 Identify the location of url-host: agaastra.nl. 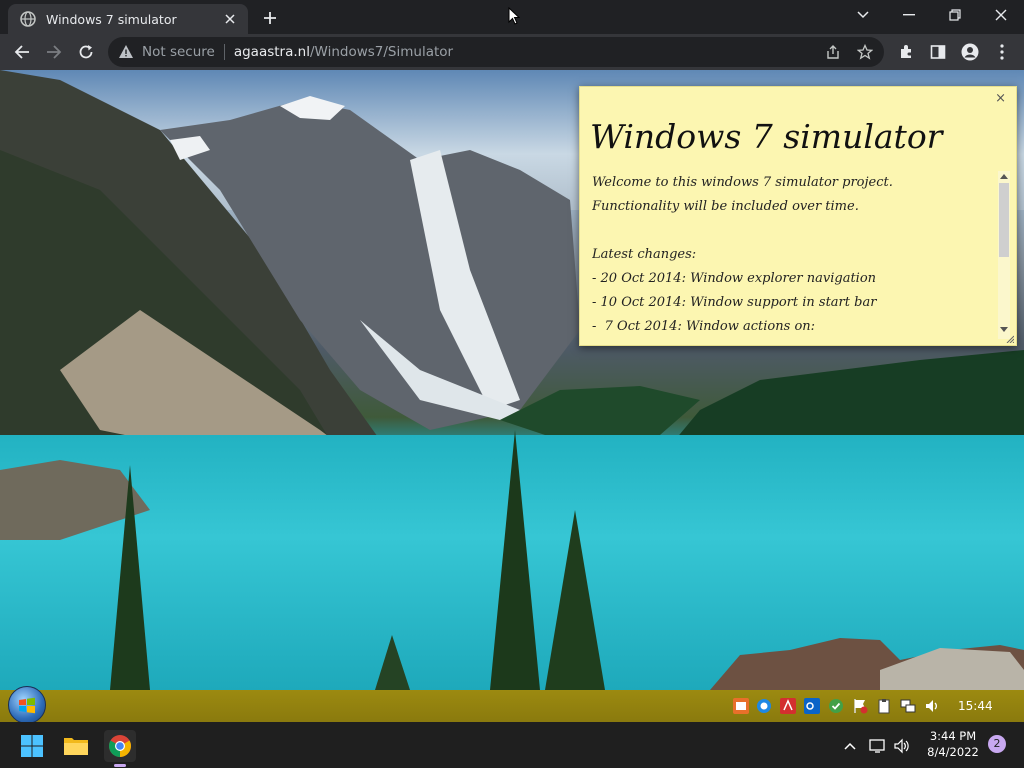
(271, 52).